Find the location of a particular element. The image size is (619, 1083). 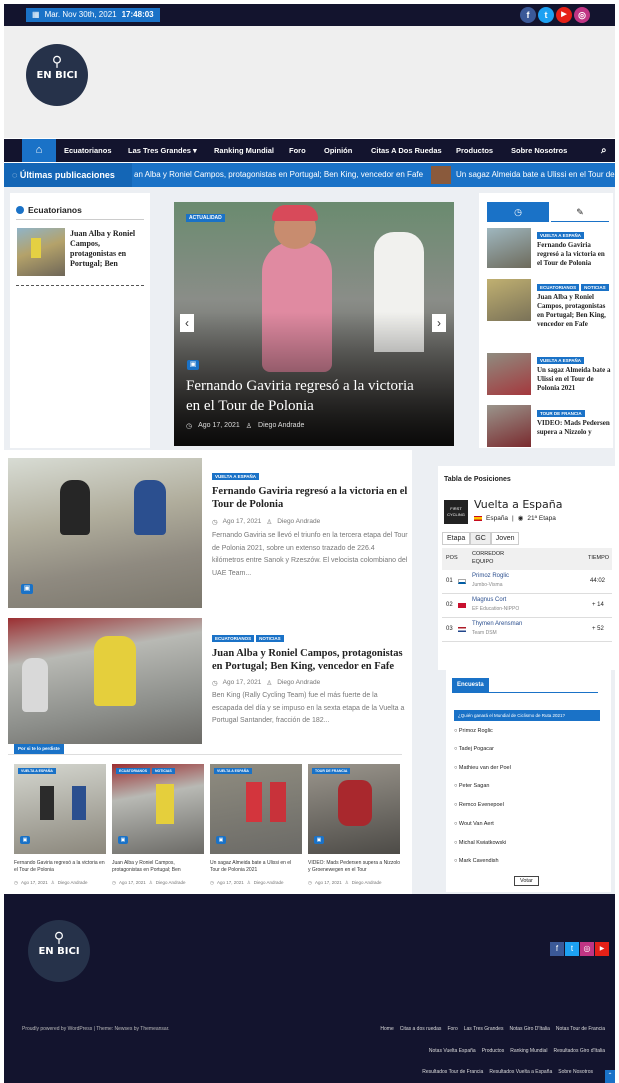

footer-link: Productos is located at coordinates (493, 1051).